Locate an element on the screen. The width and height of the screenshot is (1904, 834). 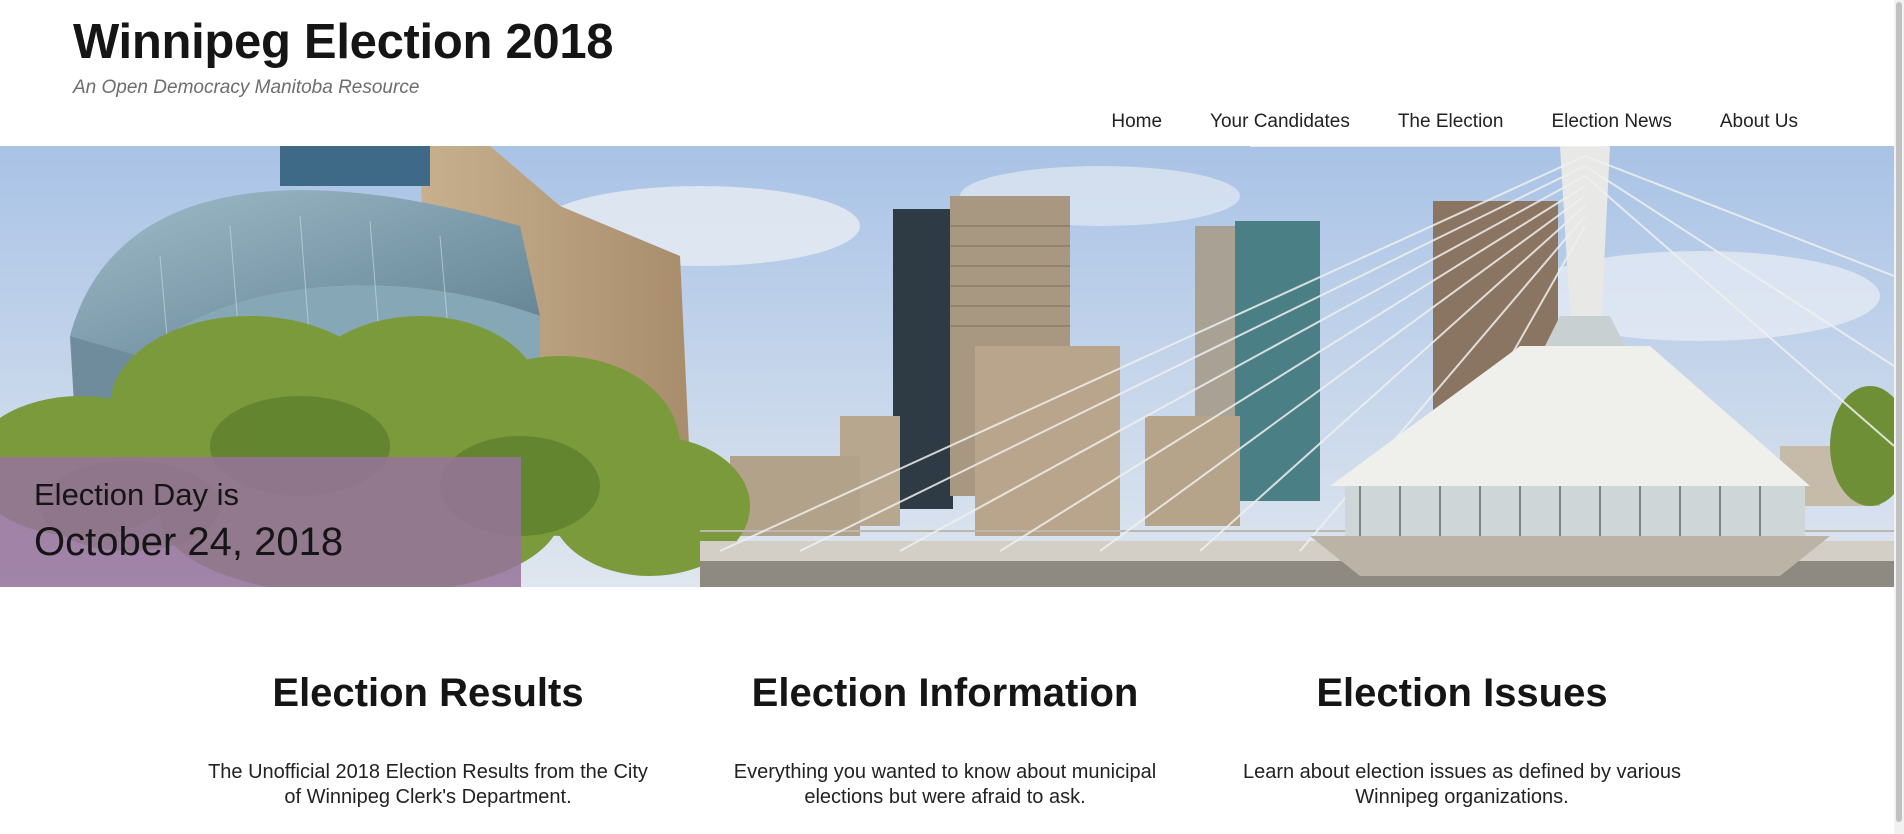
feature-heading-information: Election Information is located at coordinates (945, 693).